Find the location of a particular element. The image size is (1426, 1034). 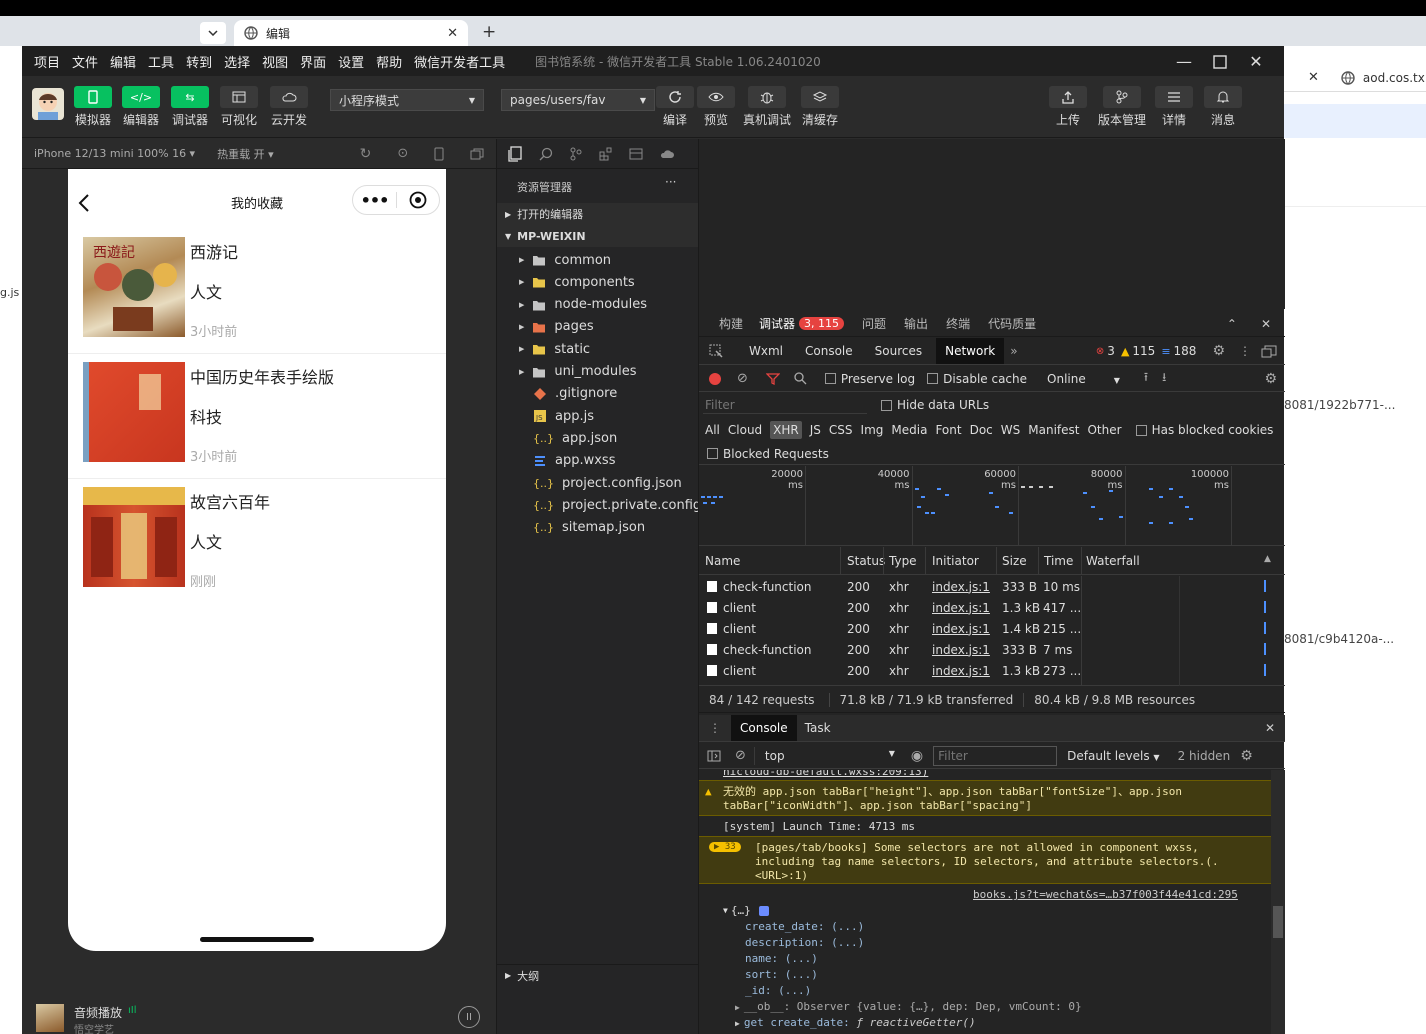

more-icon: ··· is located at coordinates (670, 182).